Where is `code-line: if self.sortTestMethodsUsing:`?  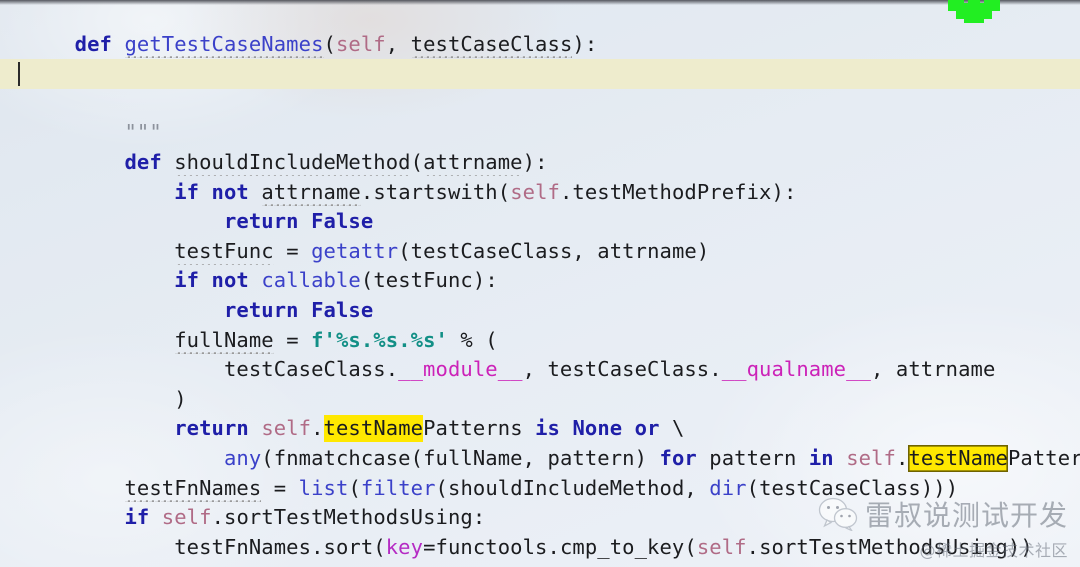 code-line: if self.sortTestMethodsUsing: is located at coordinates (540, 501).